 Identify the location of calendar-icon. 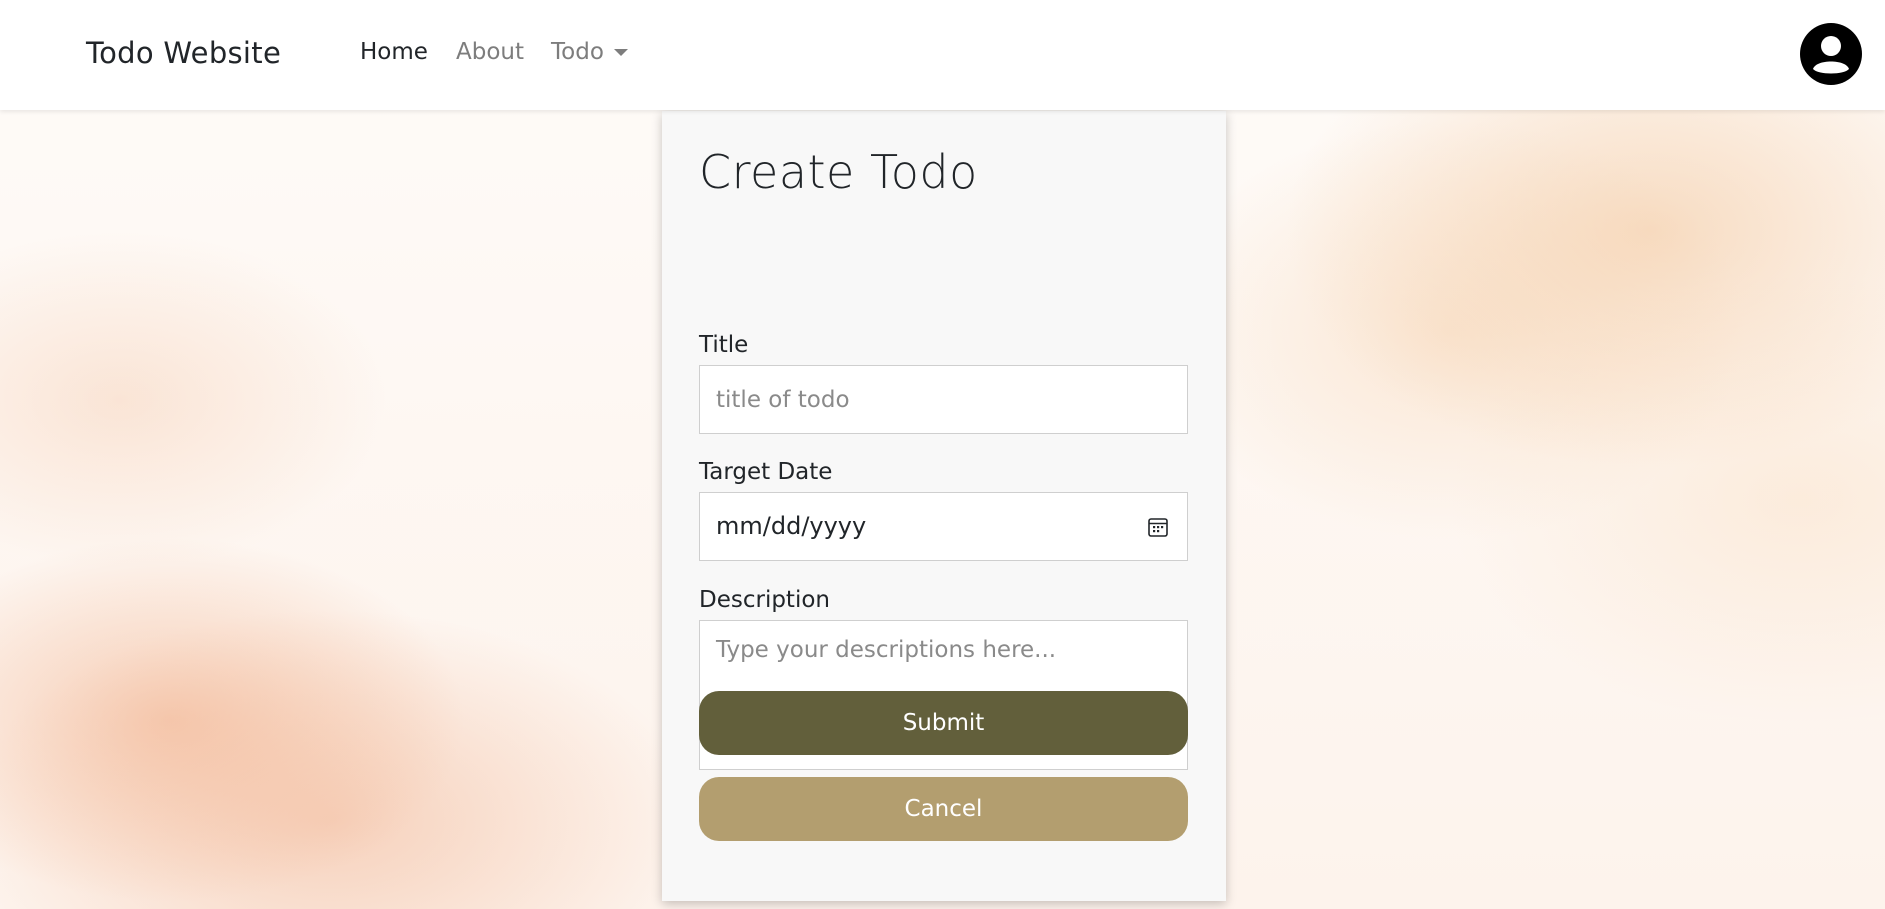
(1158, 527).